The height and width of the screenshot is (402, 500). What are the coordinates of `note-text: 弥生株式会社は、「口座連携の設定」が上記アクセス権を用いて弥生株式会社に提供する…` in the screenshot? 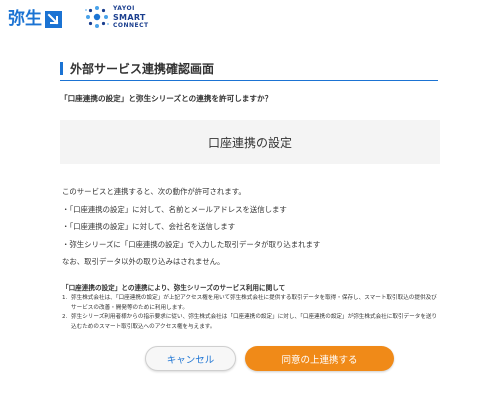 It's located at (254, 303).